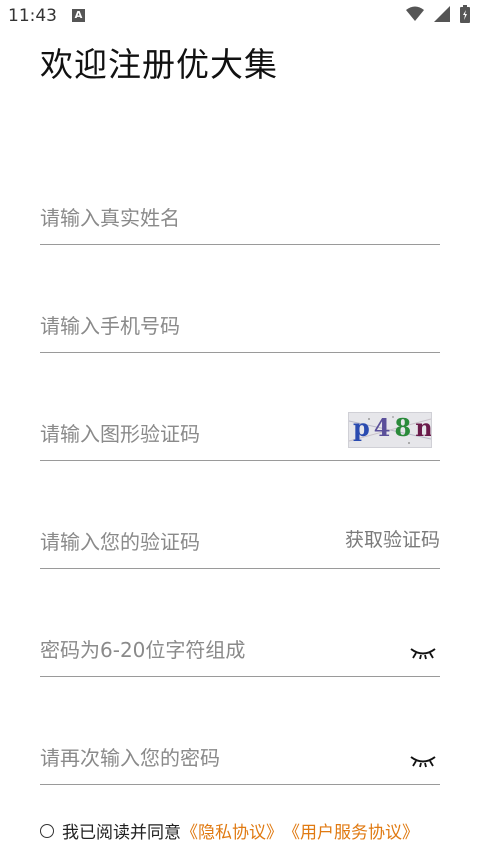 This screenshot has width=480, height=854. Describe the element at coordinates (180, 326) in the screenshot. I see `phone-input` at that location.